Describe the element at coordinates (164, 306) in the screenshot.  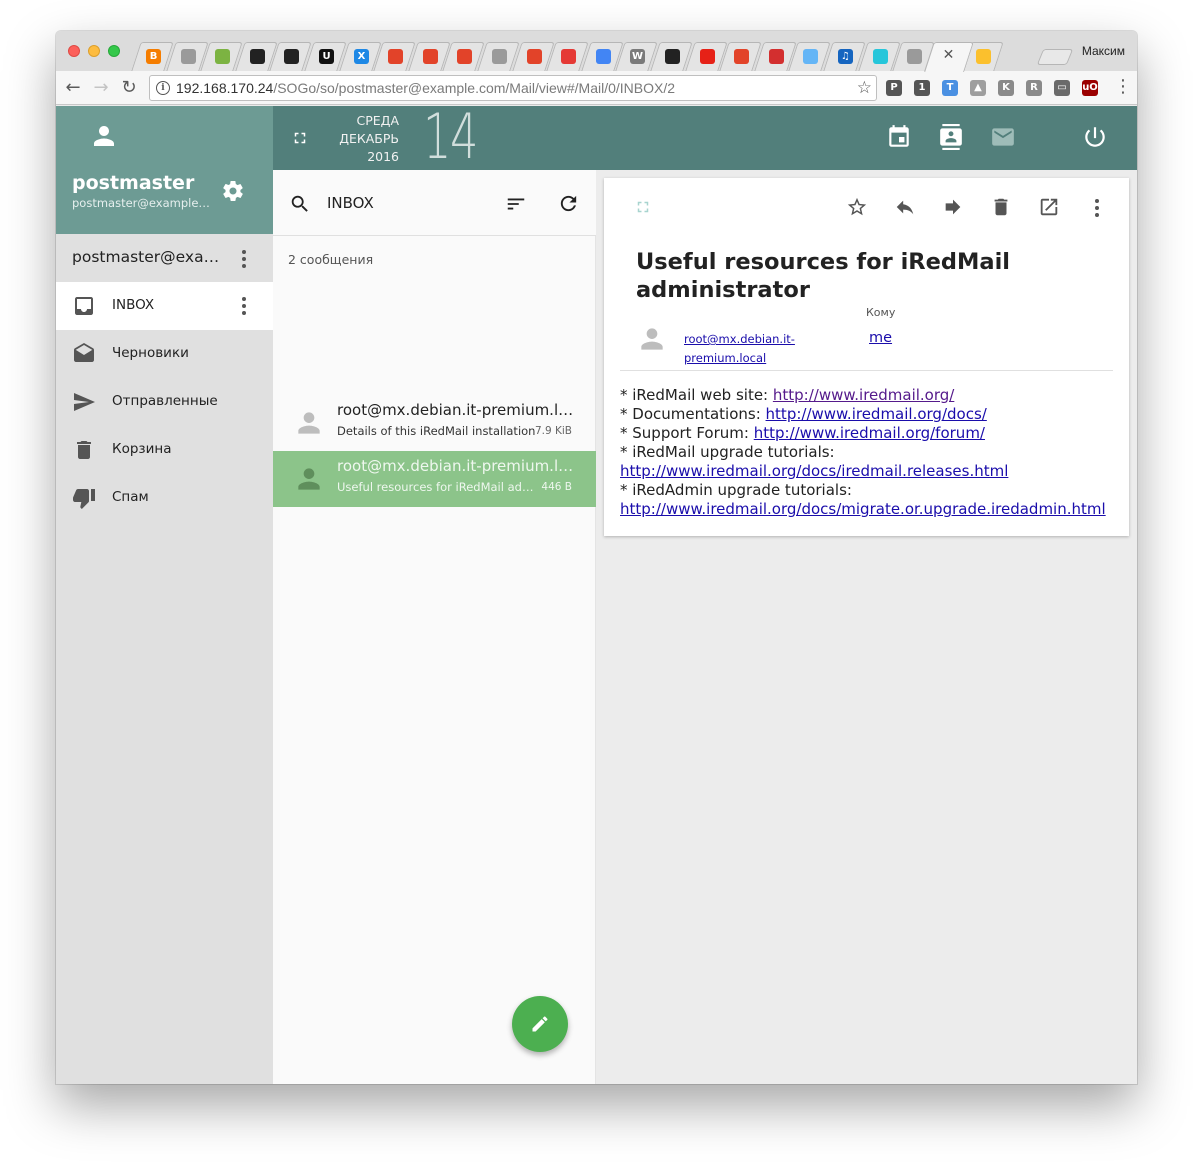
I see `folder-inbox: INBOX` at that location.